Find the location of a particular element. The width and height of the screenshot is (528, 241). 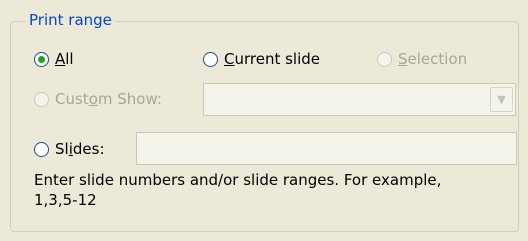

slide-range-hint-line-2: 1,3,5-12 is located at coordinates (65, 200).